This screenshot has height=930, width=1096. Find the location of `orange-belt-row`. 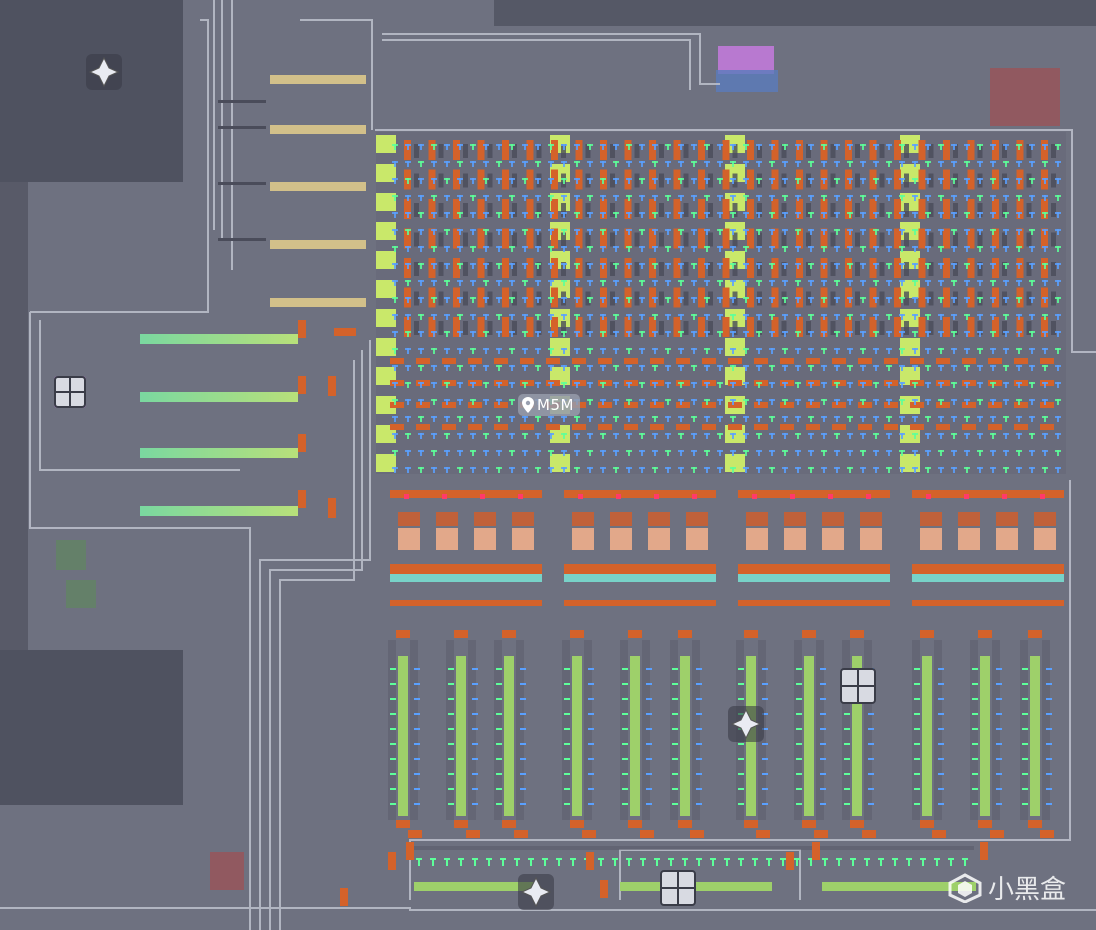

orange-belt-row is located at coordinates (466, 603).